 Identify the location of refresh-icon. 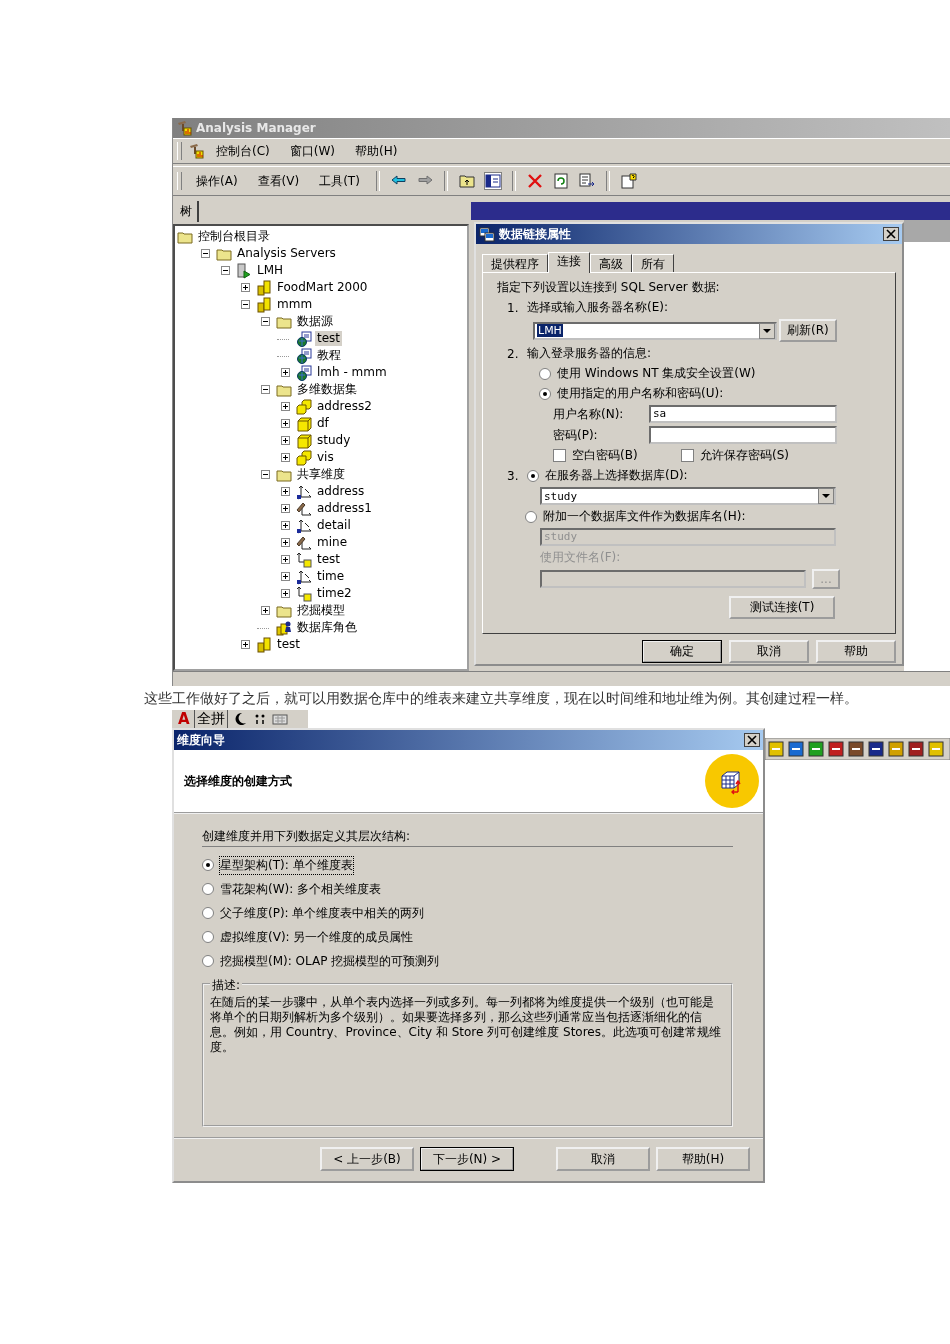
(560, 181).